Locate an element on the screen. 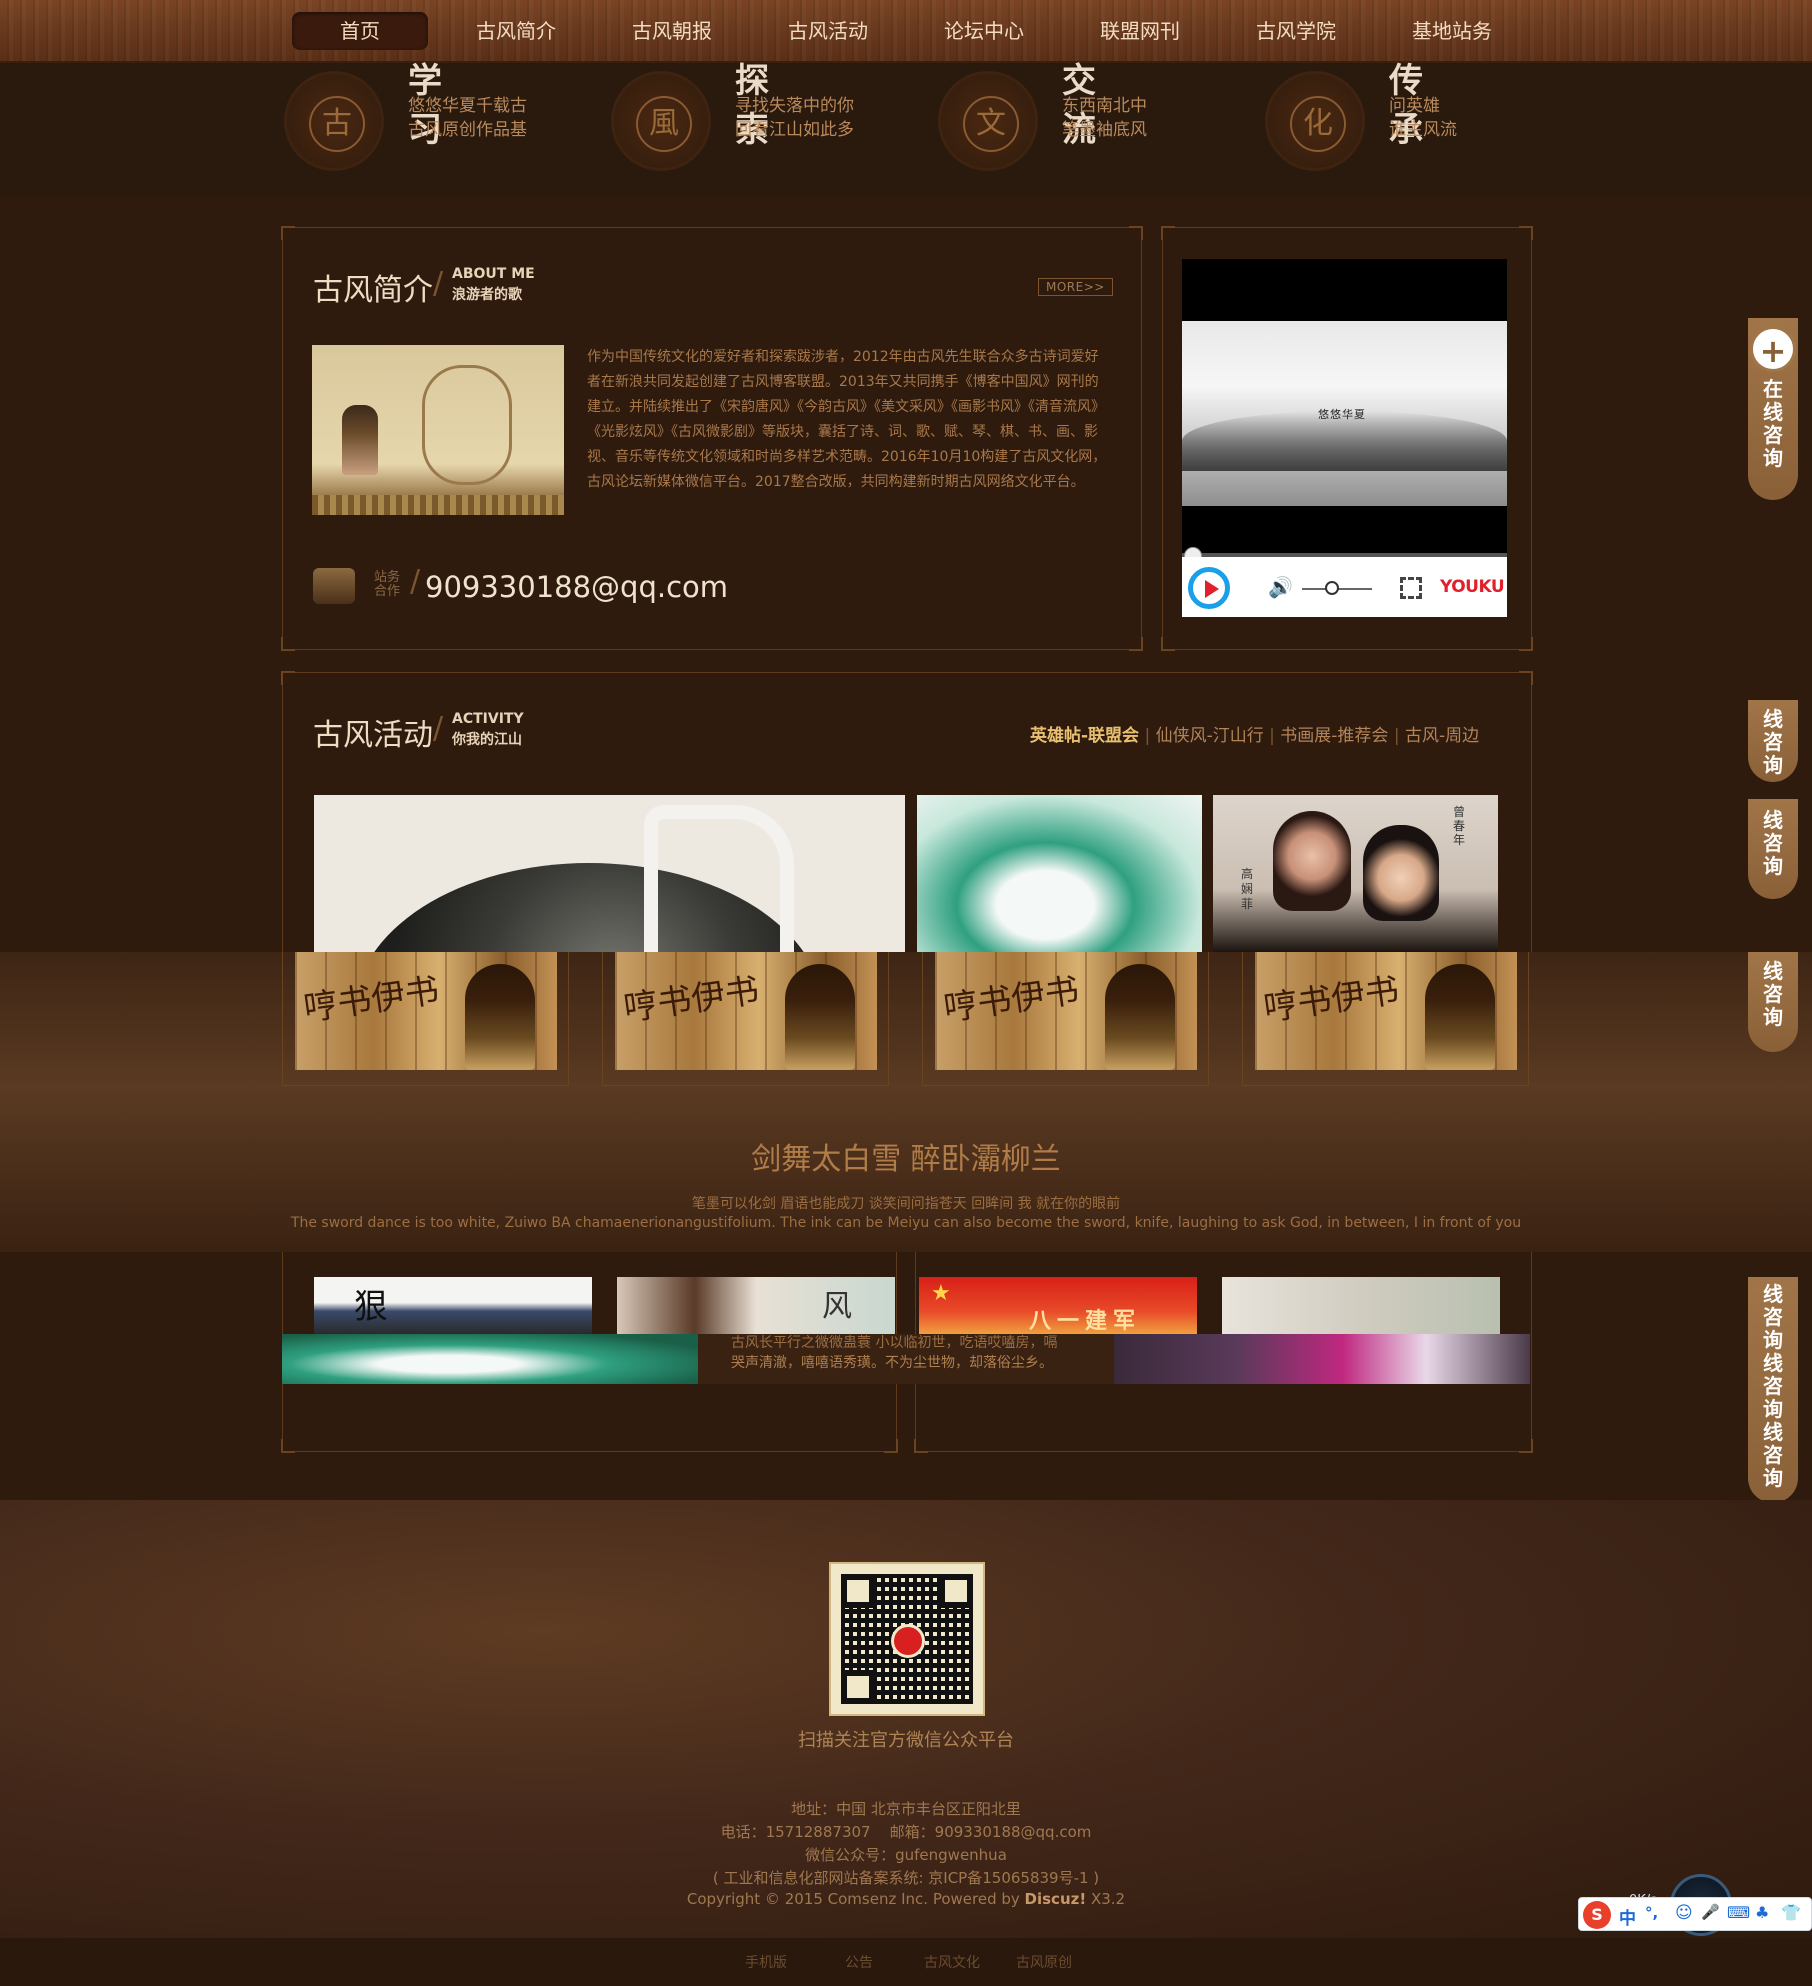  banner-title: 剑舞太白雪 醉卧灞柳兰 is located at coordinates (906, 1159).